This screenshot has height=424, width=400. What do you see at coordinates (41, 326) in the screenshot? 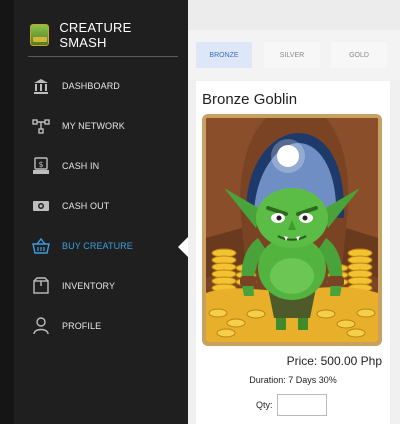
I see `user-icon` at bounding box center [41, 326].